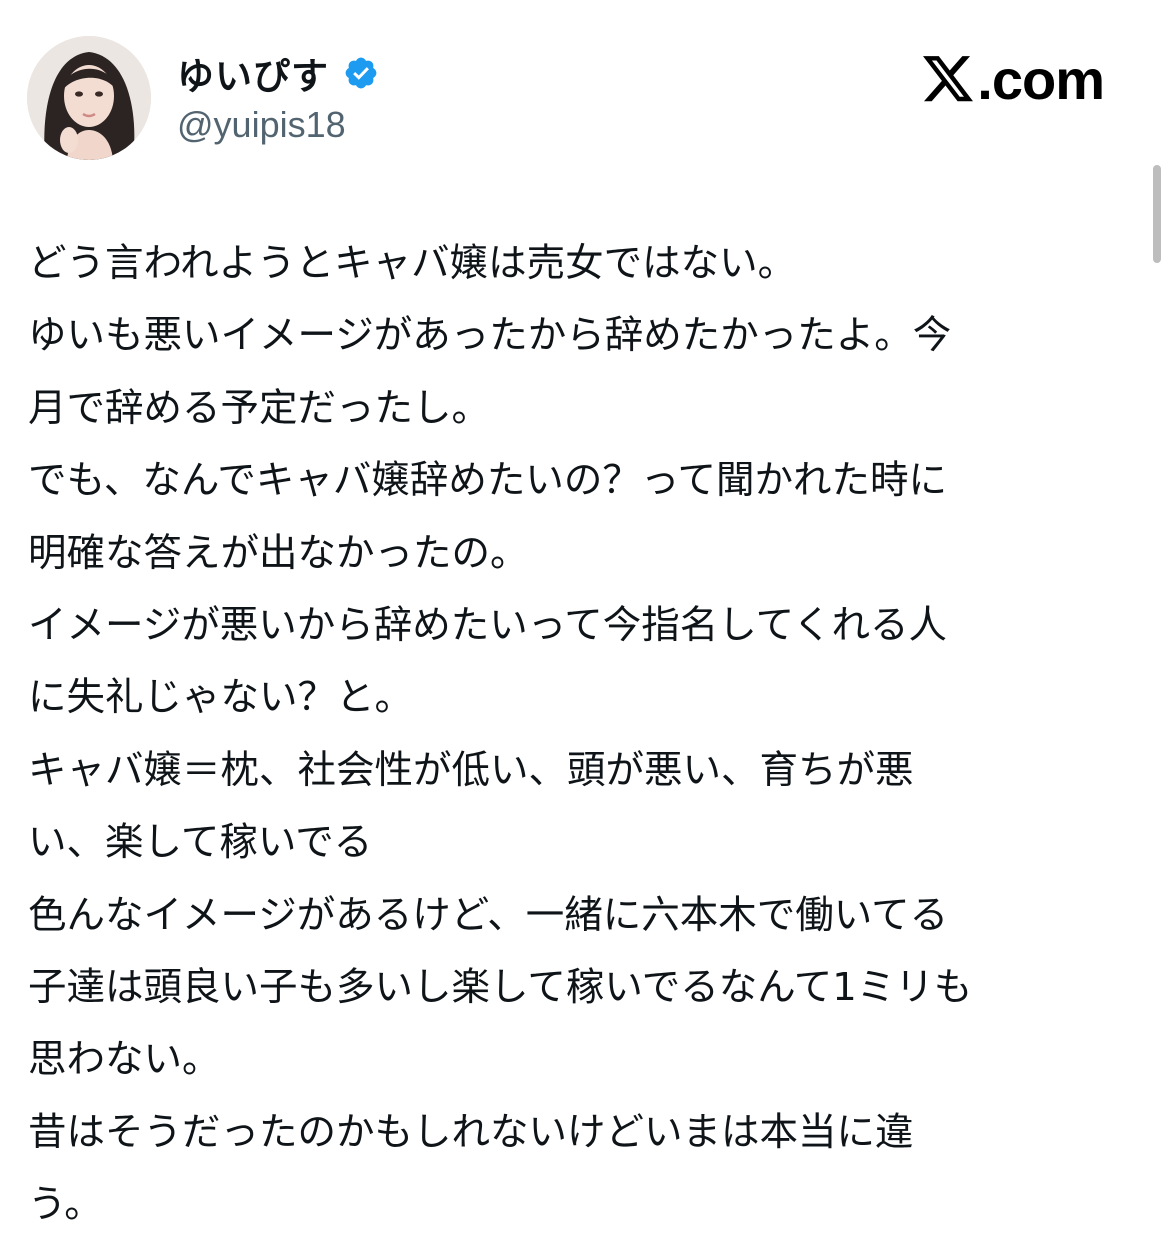  Describe the element at coordinates (221, 698) in the screenshot. I see `tweet-line: に失礼じゃない？と。` at that location.